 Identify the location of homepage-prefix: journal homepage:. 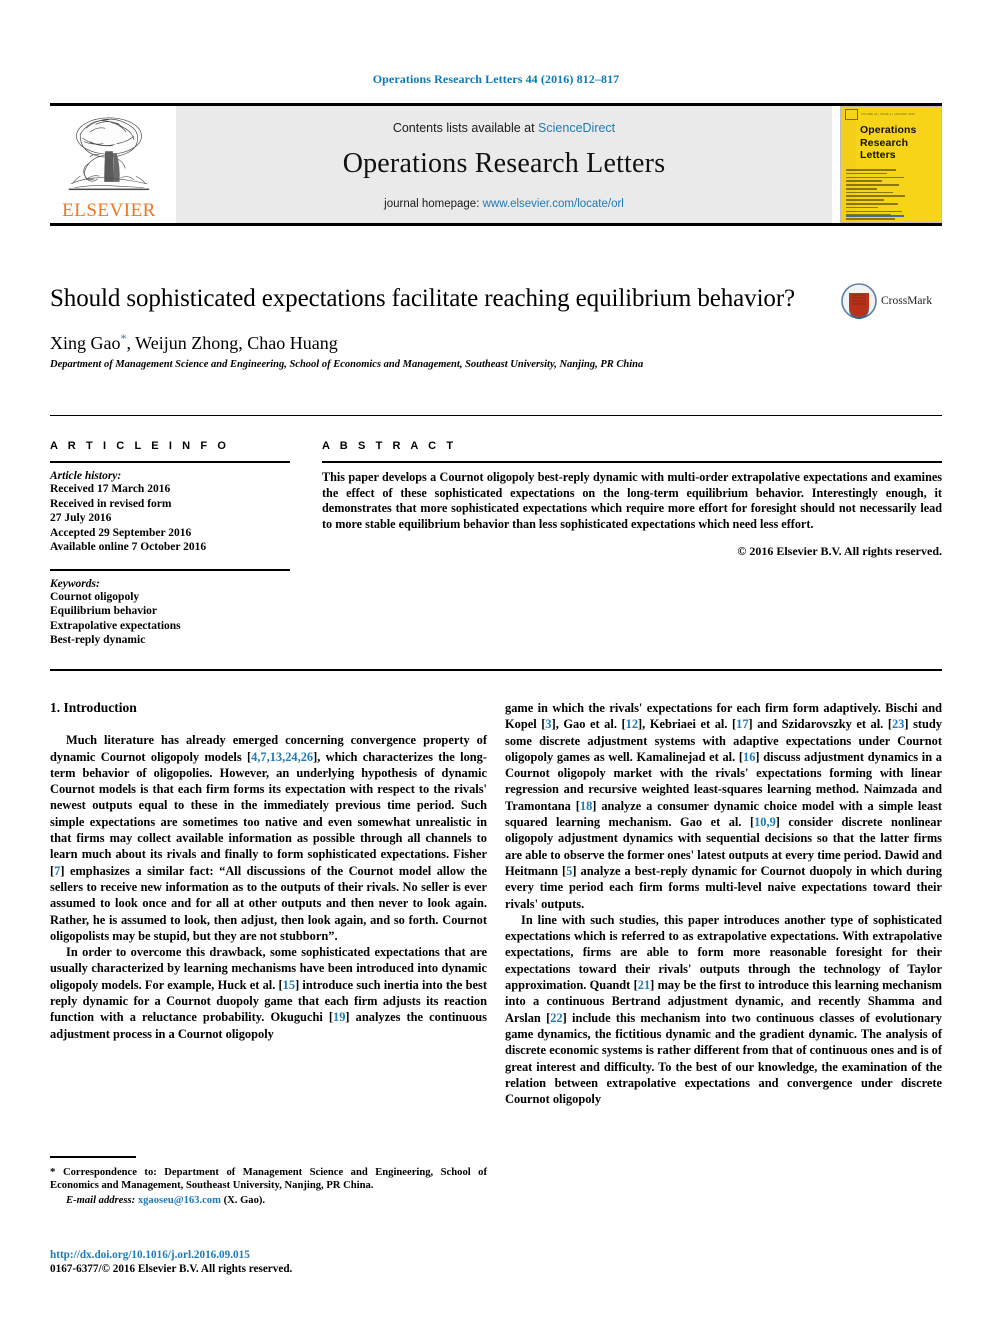
(433, 204).